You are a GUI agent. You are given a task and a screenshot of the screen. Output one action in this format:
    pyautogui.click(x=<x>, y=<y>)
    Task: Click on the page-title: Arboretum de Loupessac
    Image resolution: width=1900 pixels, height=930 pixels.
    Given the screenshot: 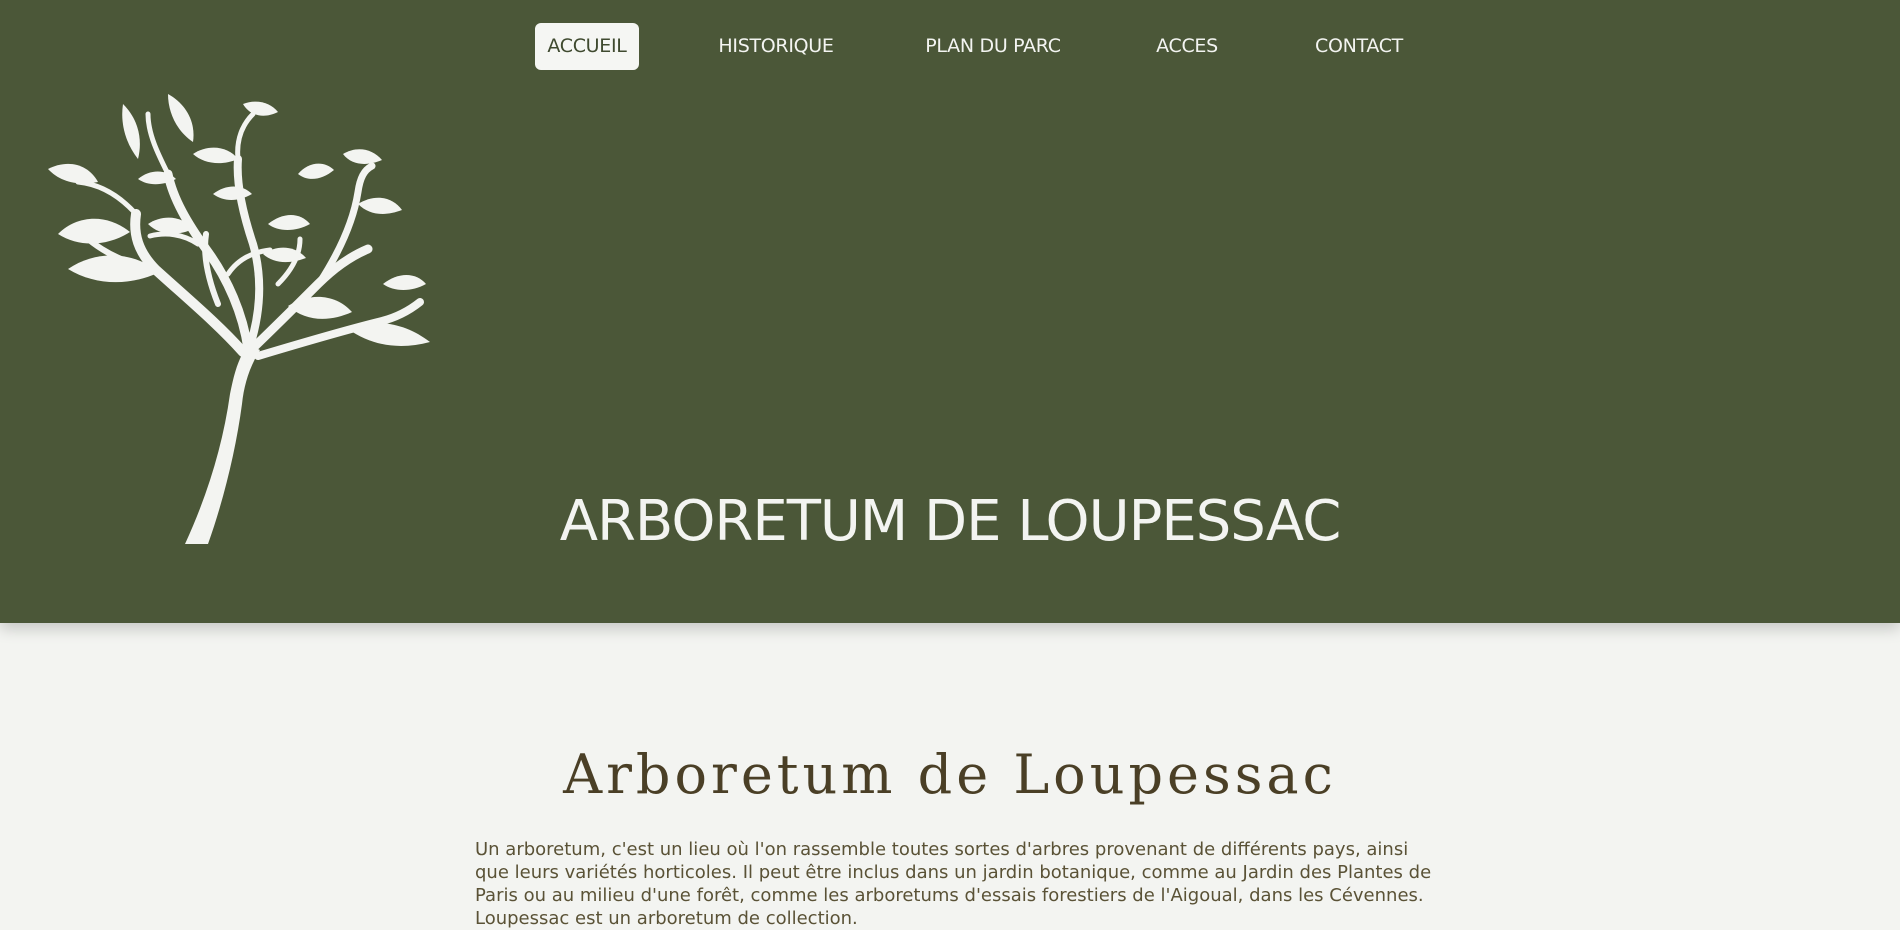 What is the action you would take?
    pyautogui.click(x=950, y=774)
    